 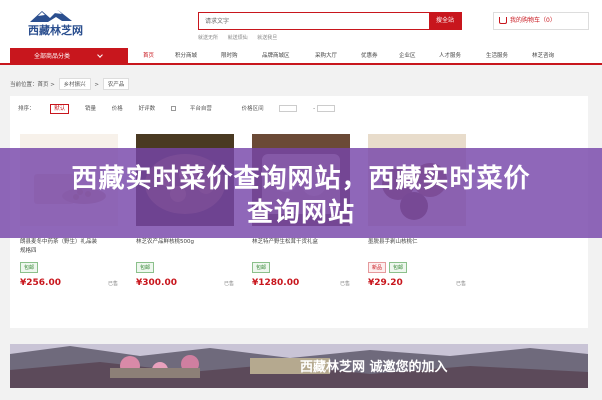 I want to click on sort-price: 价格, so click(x=117, y=109).